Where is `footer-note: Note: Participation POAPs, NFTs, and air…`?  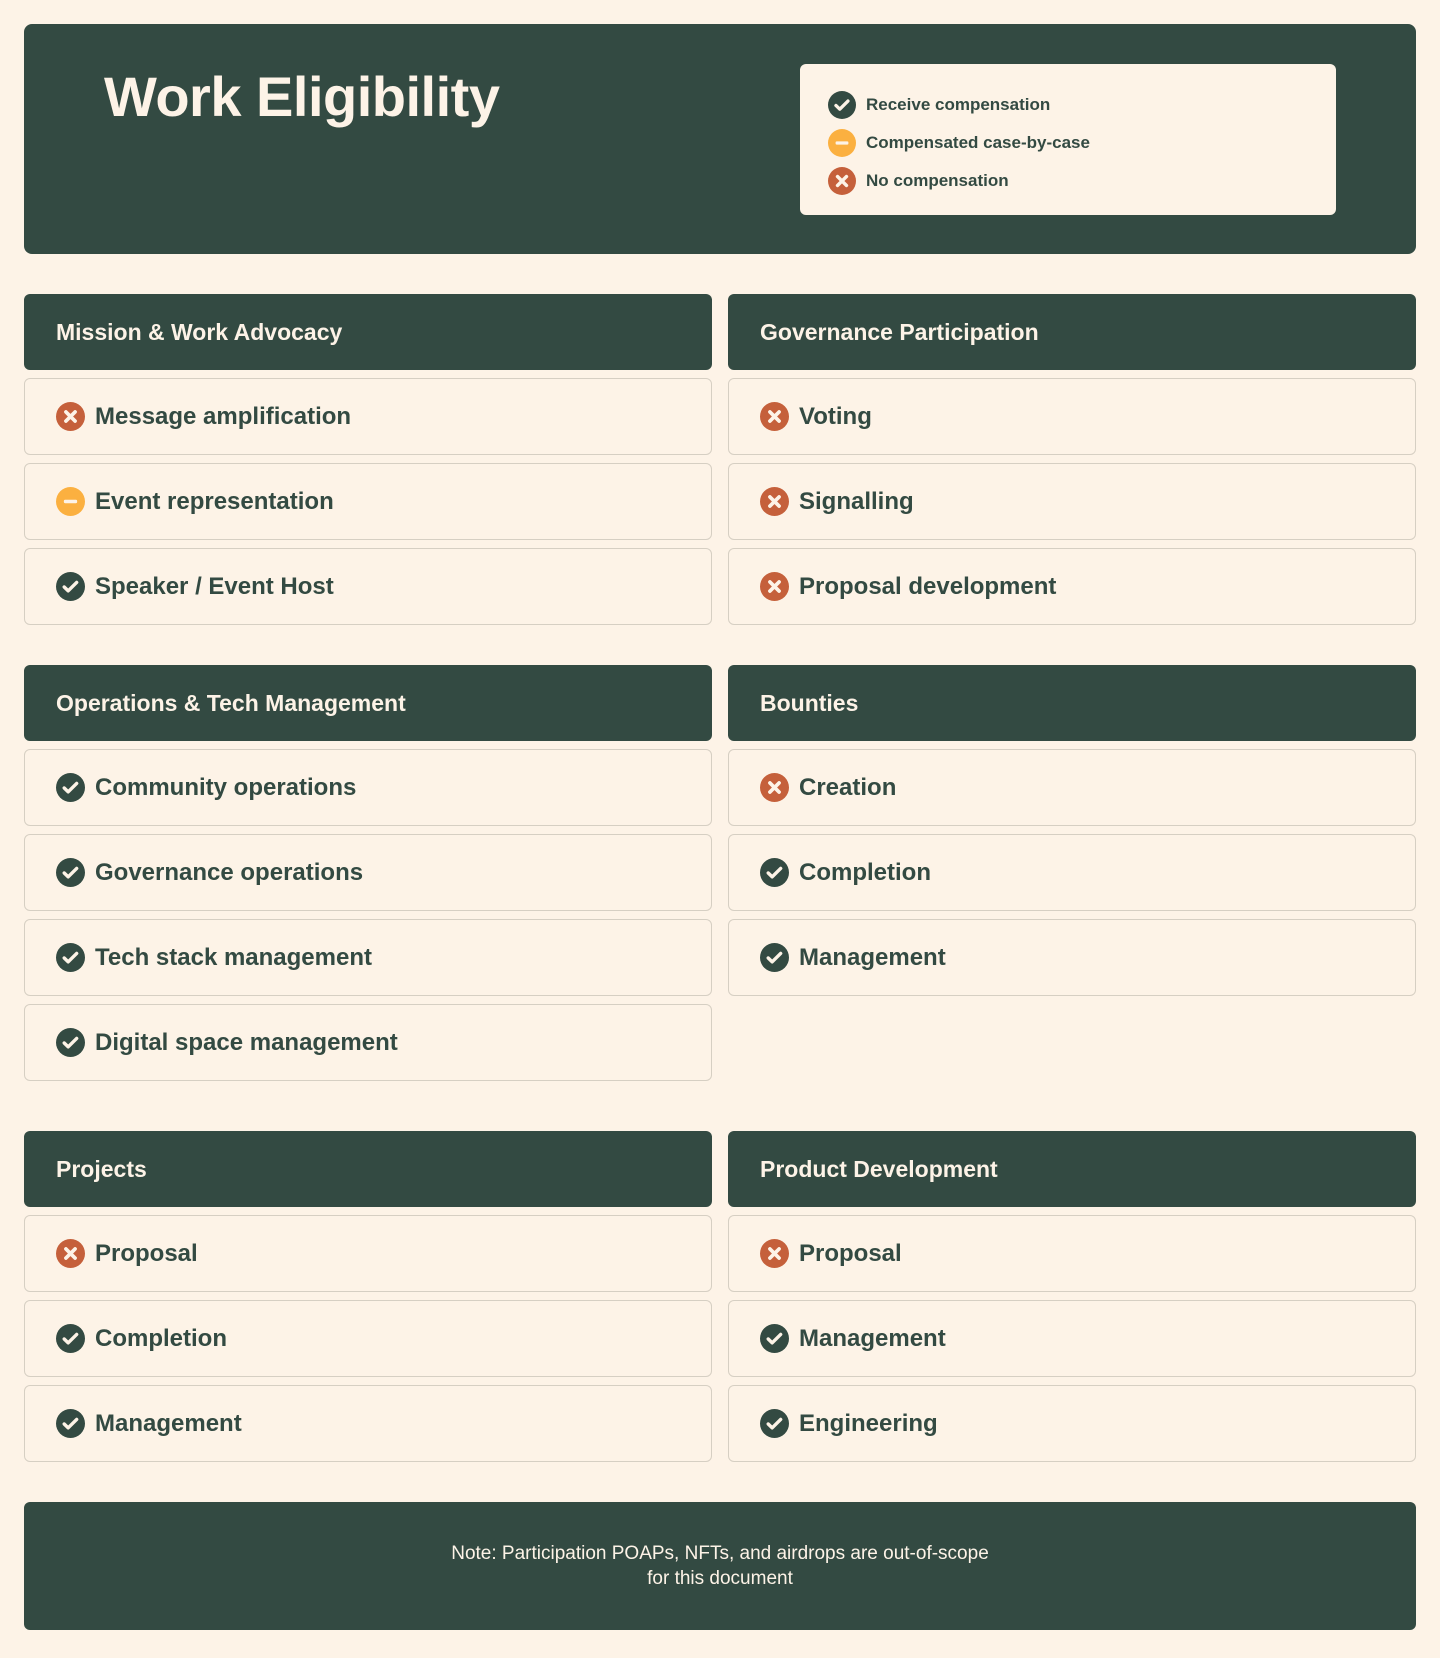 footer-note: Note: Participation POAPs, NFTs, and air… is located at coordinates (720, 1566).